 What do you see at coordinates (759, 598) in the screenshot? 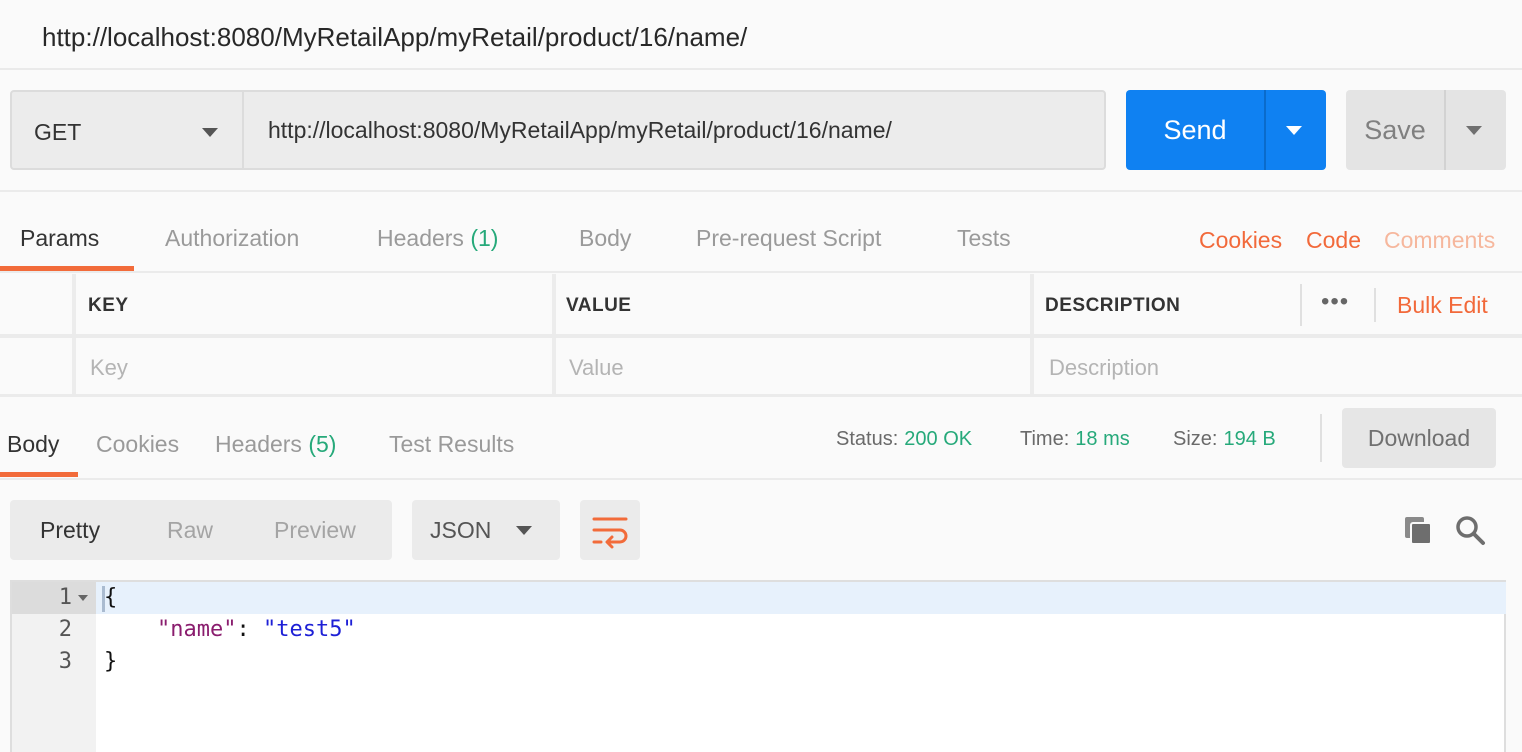
I see `active-line-highlight` at bounding box center [759, 598].